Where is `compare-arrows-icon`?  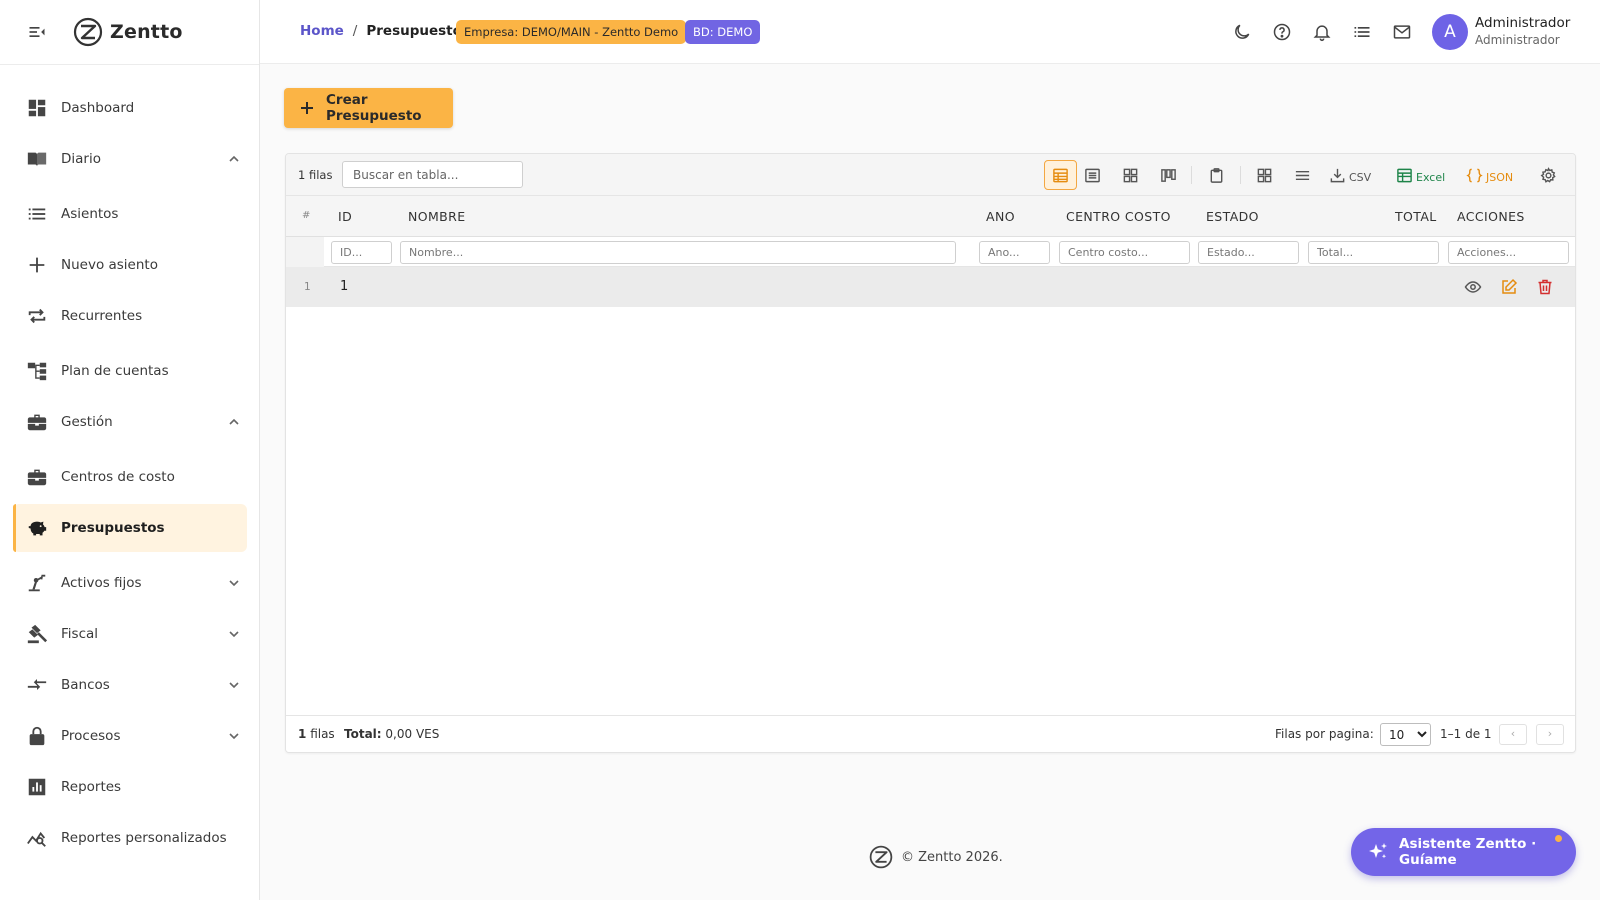
compare-arrows-icon is located at coordinates (37, 685).